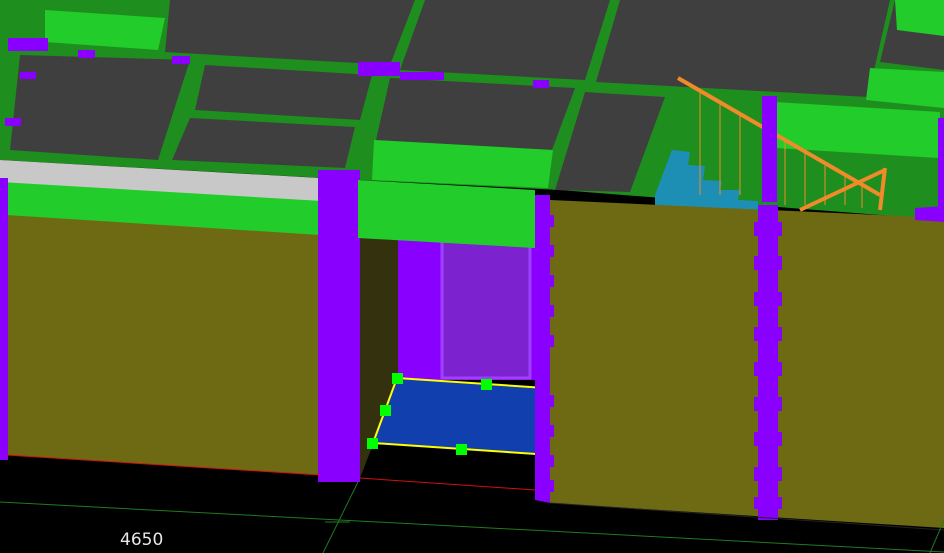 The height and width of the screenshot is (553, 944). What do you see at coordinates (486, 304) in the screenshot?
I see `door-panel` at bounding box center [486, 304].